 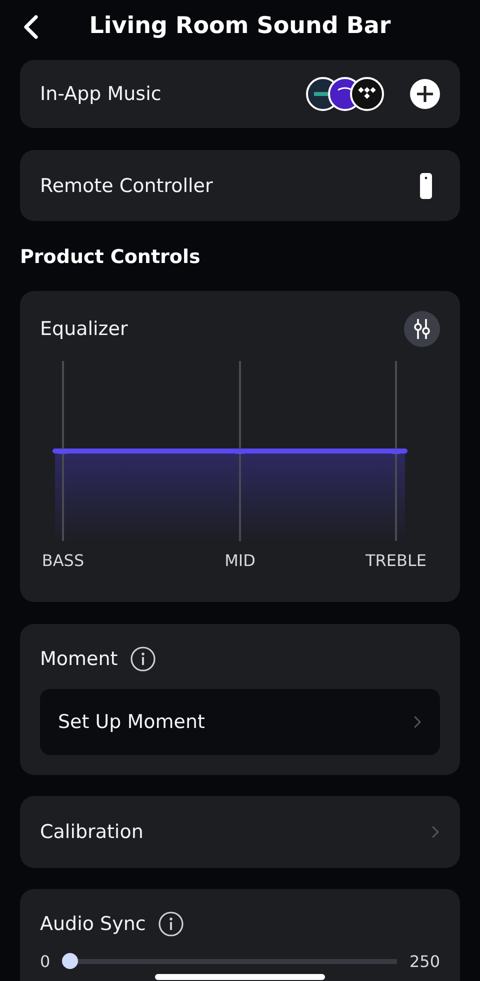 What do you see at coordinates (126, 185) in the screenshot?
I see `row-label: Remote Controller` at bounding box center [126, 185].